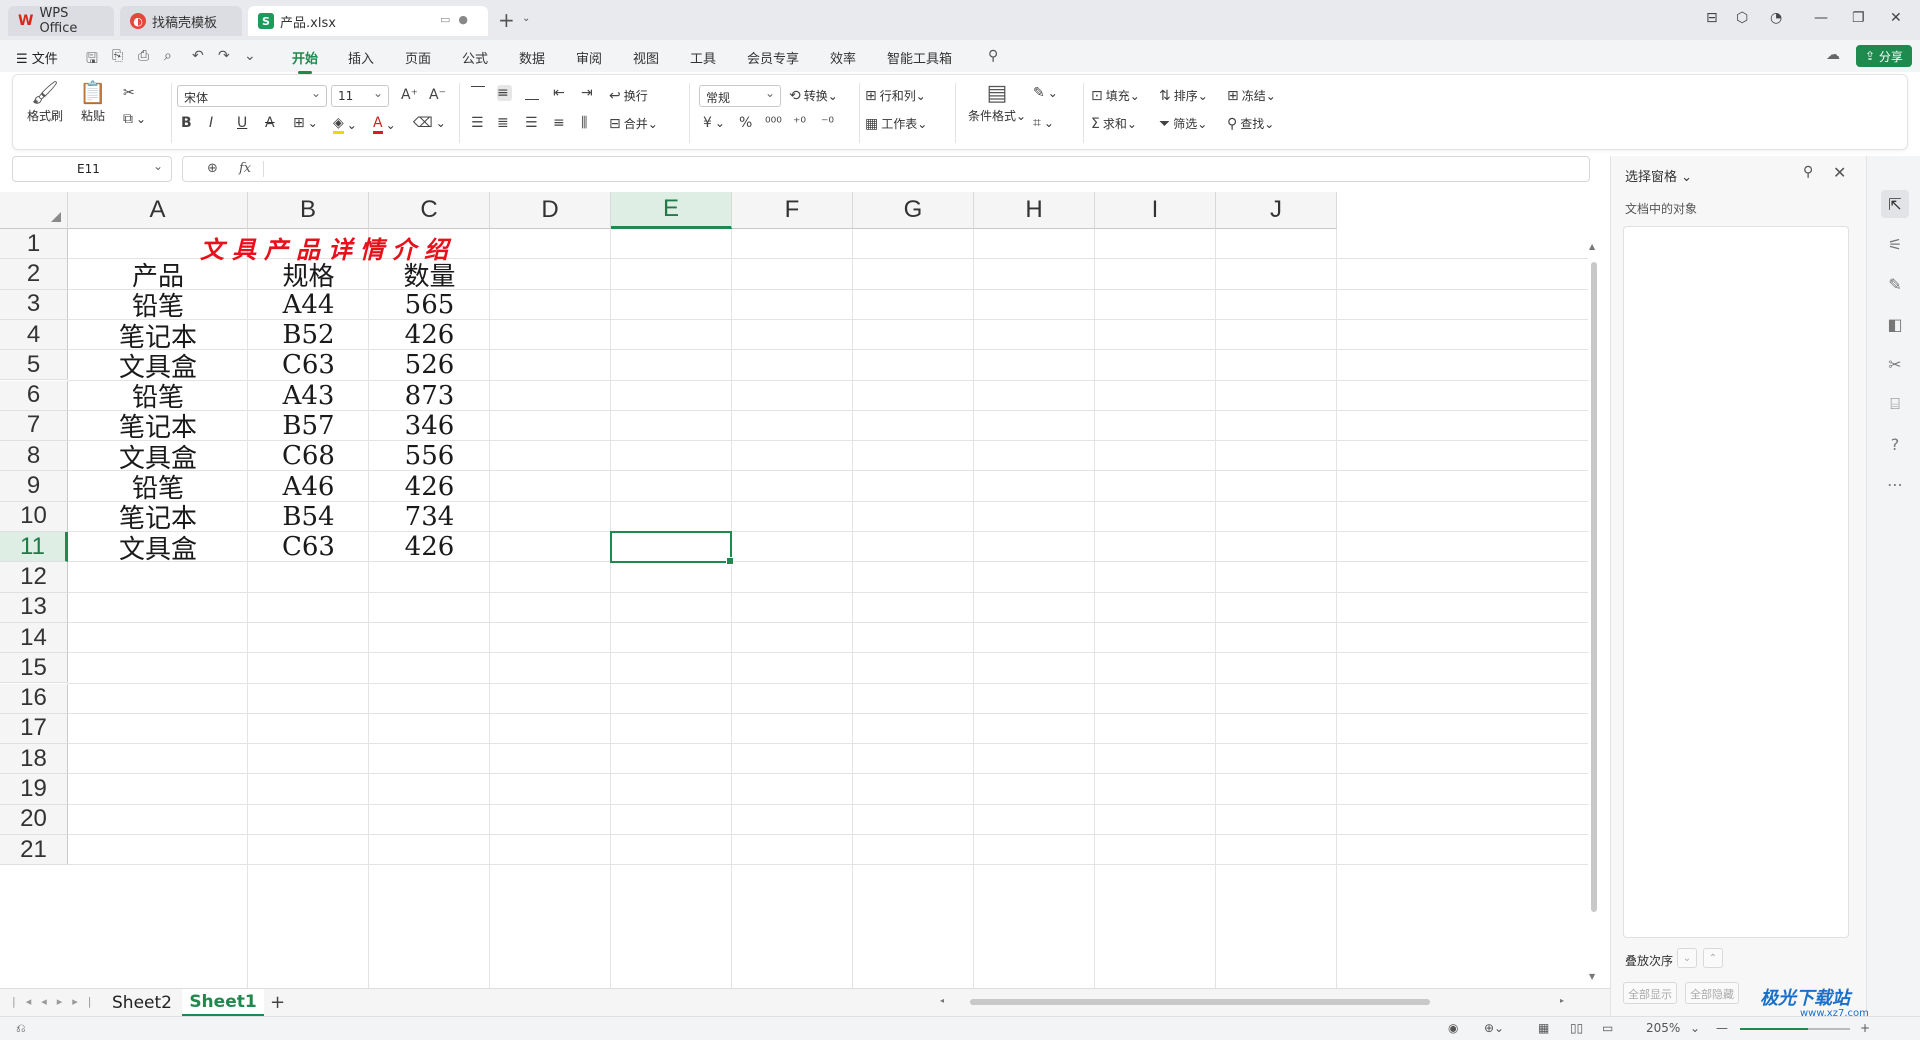 The height and width of the screenshot is (1040, 1920). I want to click on search-icon: ⚲, so click(993, 56).